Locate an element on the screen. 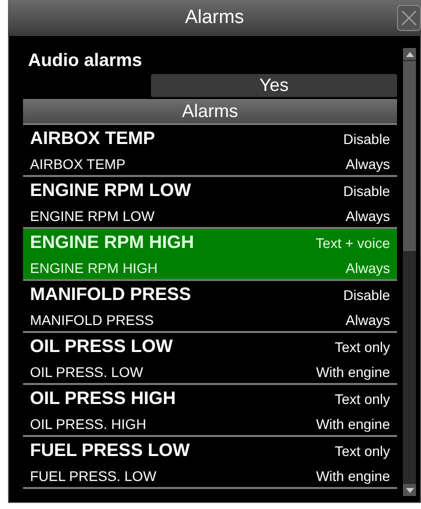 The height and width of the screenshot is (509, 421). alarm-name: ENGINE RPM HIGH is located at coordinates (113, 242).